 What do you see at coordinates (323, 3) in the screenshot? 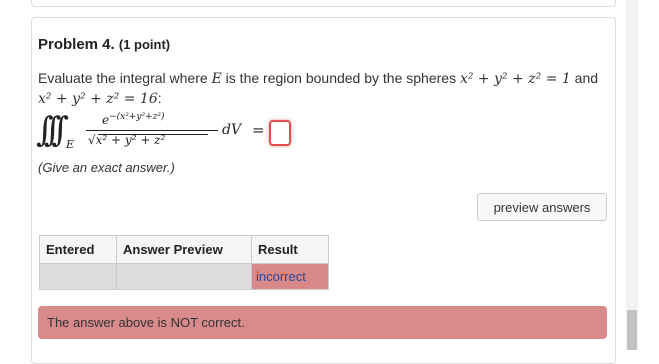
I see `previous-problem-card` at bounding box center [323, 3].